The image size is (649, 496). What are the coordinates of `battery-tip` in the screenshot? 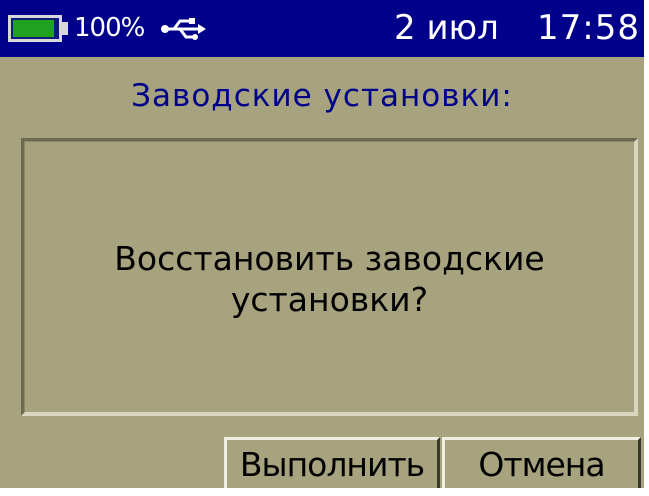 It's located at (64, 28).